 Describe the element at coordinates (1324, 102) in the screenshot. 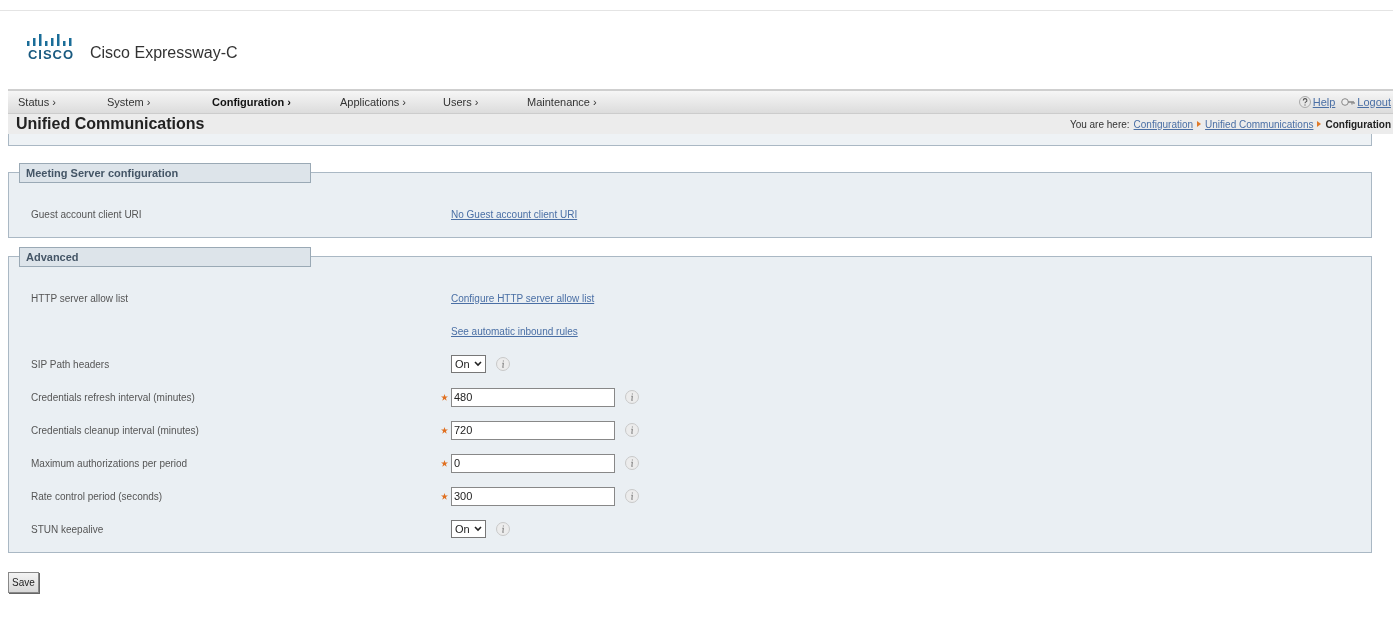

I see `header-link: Help` at that location.